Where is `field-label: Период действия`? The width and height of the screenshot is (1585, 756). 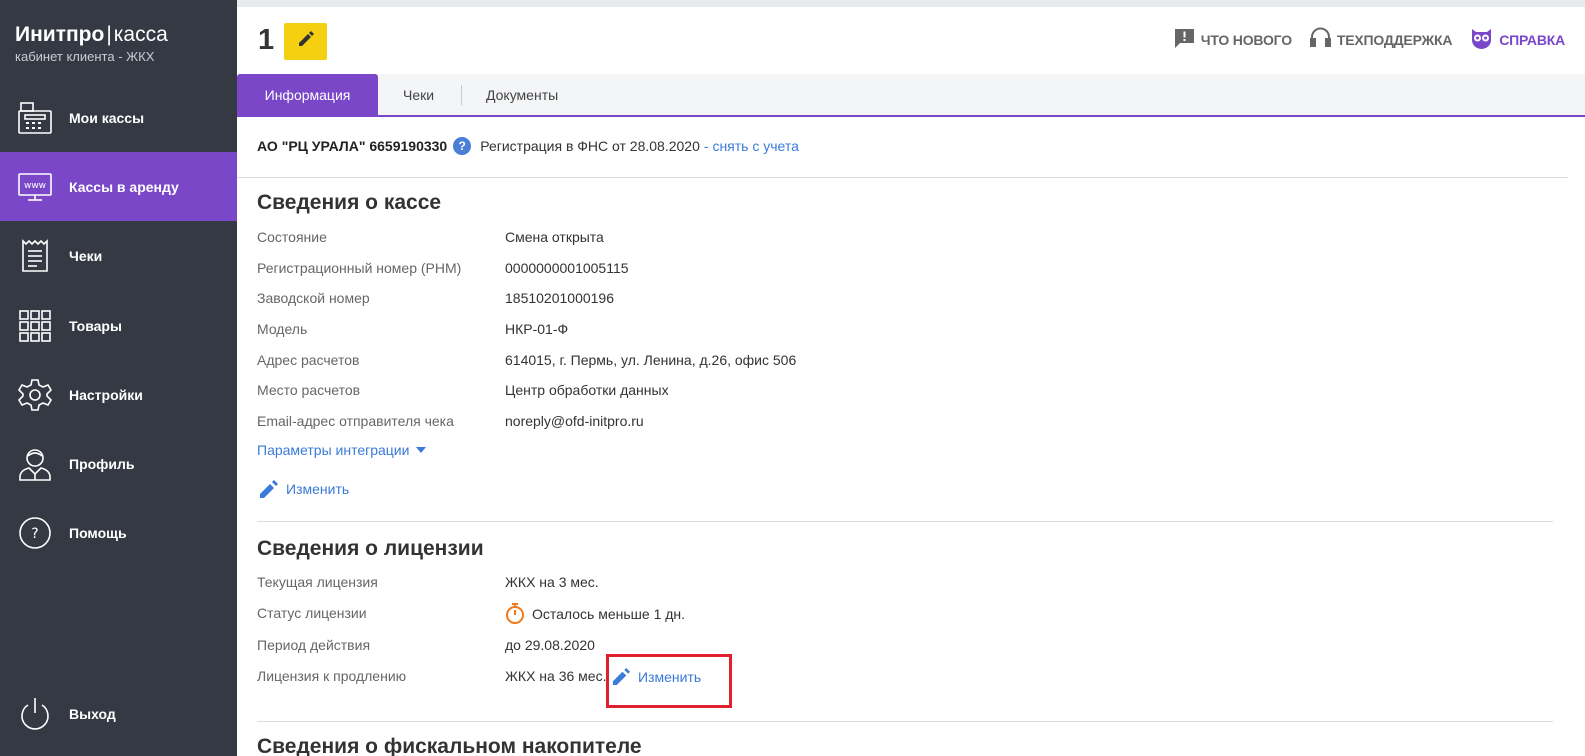
field-label: Период действия is located at coordinates (314, 645).